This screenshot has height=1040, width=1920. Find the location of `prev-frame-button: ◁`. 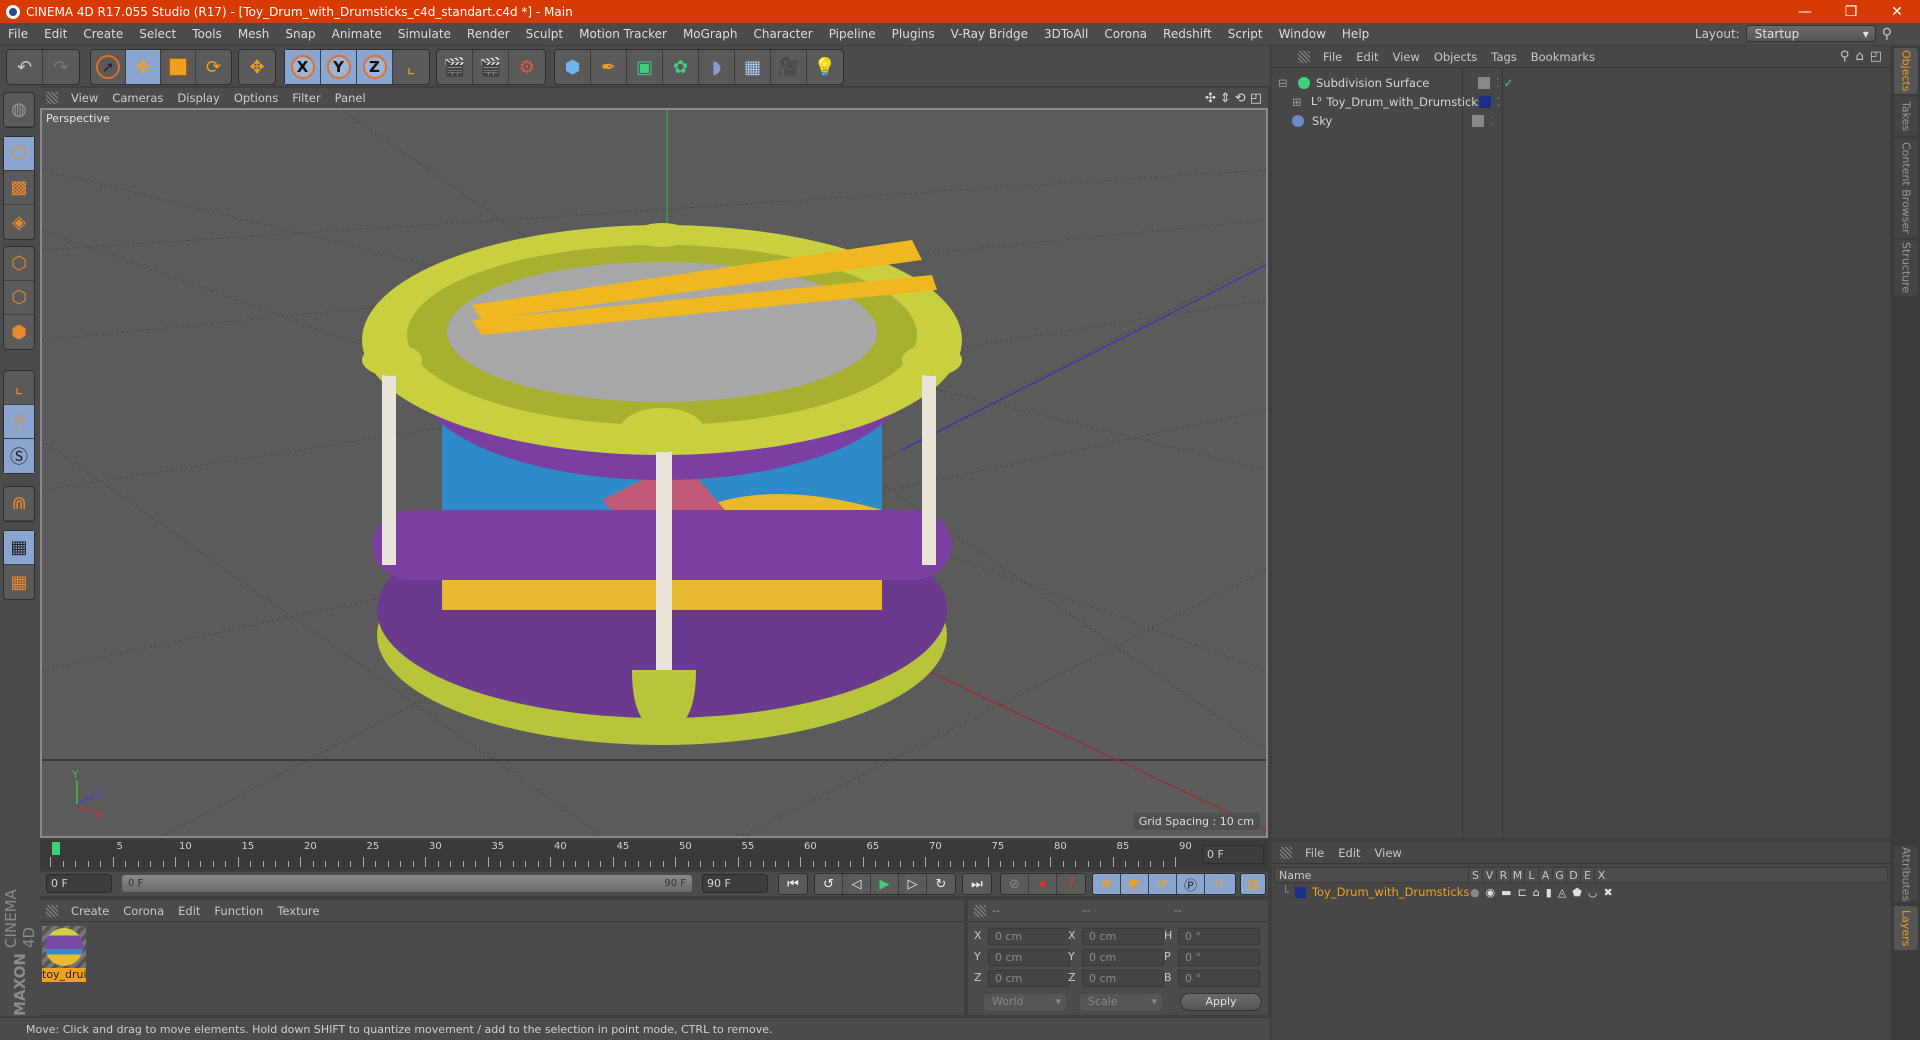

prev-frame-button: ◁ is located at coordinates (857, 884).